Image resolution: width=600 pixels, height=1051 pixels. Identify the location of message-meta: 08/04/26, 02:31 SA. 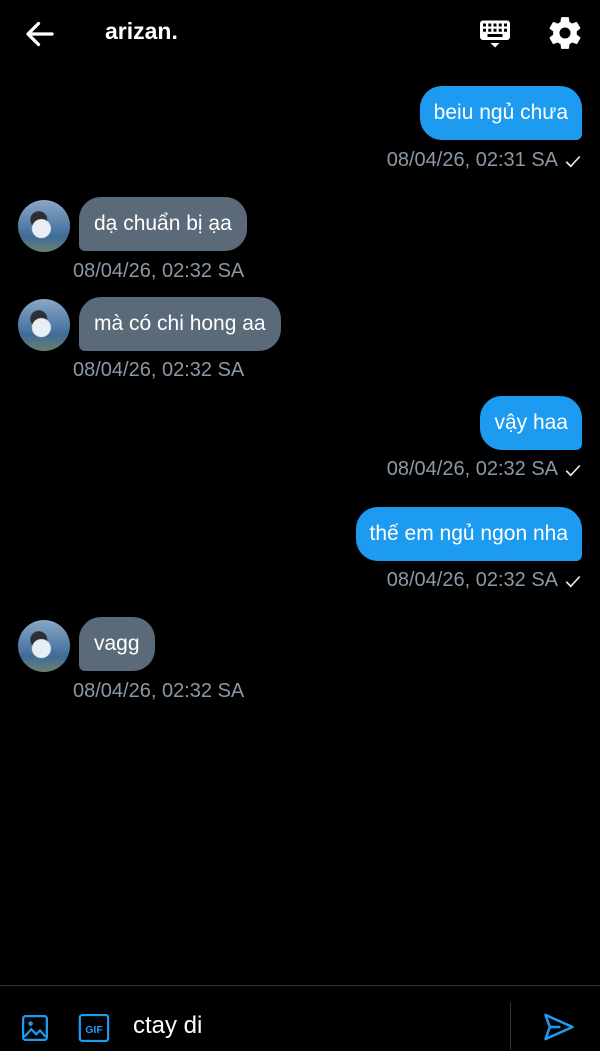
(484, 160).